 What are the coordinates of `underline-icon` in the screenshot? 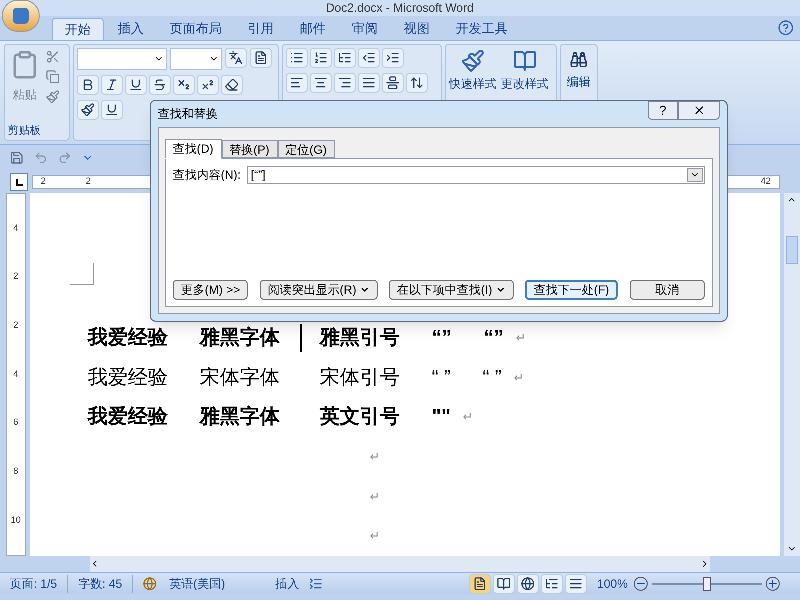 It's located at (136, 85).